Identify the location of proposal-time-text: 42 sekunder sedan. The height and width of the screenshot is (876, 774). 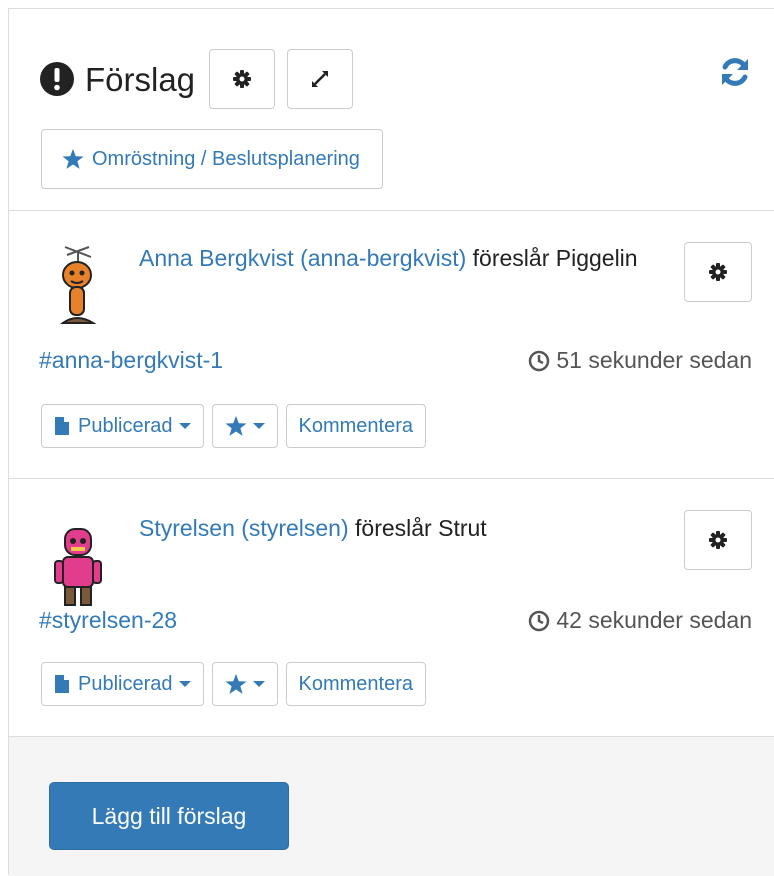
(654, 620).